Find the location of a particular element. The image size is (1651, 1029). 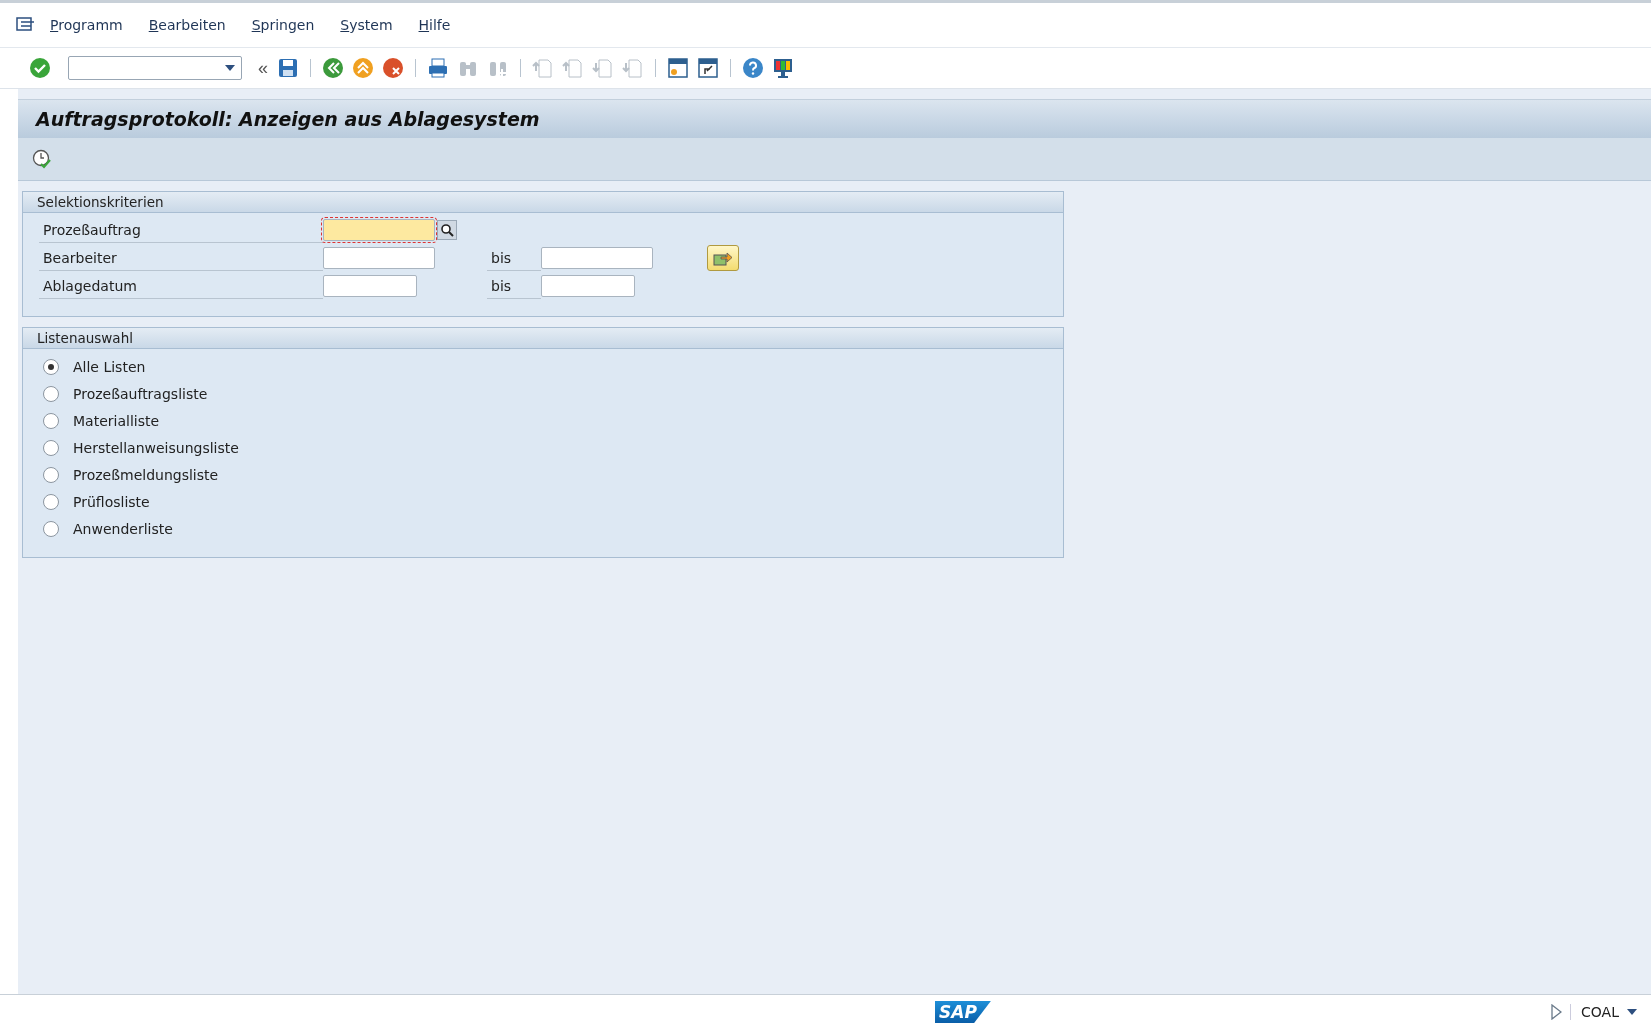

group-title: Selektionskriterien is located at coordinates (543, 202).